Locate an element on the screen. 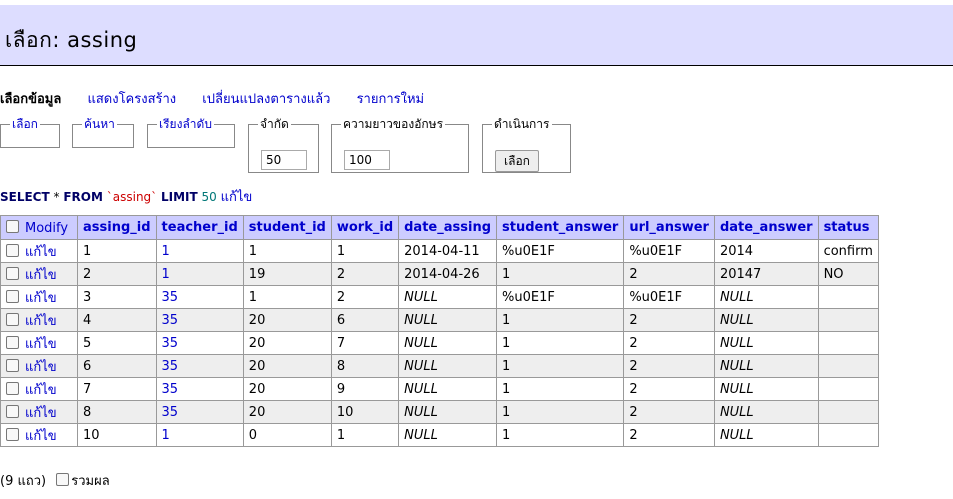 Image resolution: width=953 pixels, height=499 pixels. cell-value: 7 is located at coordinates (341, 343).